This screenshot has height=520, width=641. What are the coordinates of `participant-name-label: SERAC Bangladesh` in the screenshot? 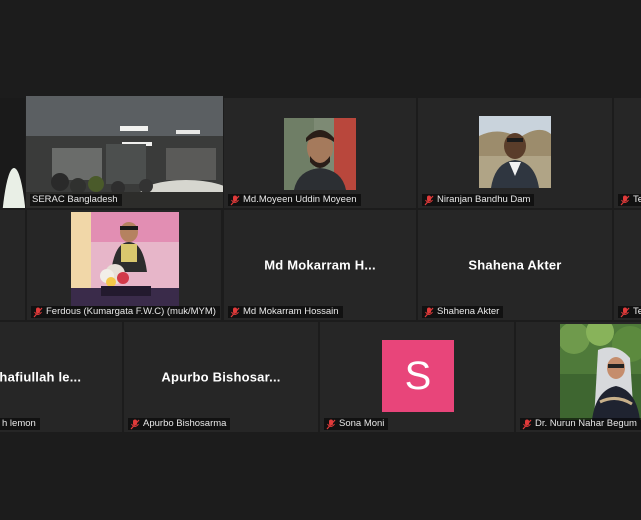 It's located at (76, 200).